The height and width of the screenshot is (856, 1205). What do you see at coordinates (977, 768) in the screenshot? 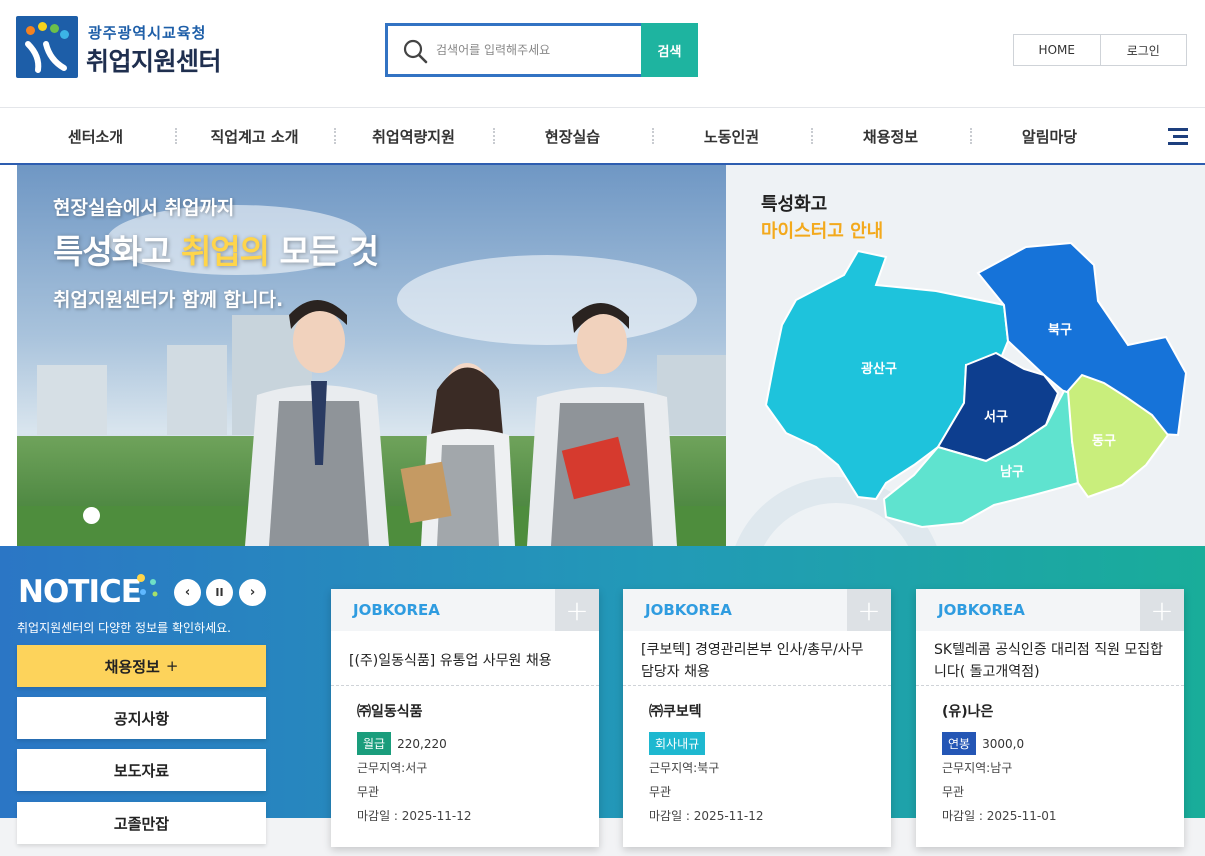
I see `work-region: 근무지역:남구` at bounding box center [977, 768].